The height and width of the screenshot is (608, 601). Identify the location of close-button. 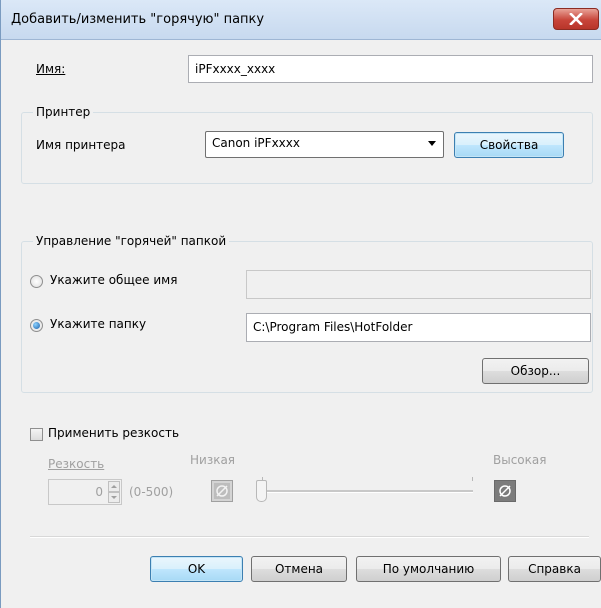
(576, 19).